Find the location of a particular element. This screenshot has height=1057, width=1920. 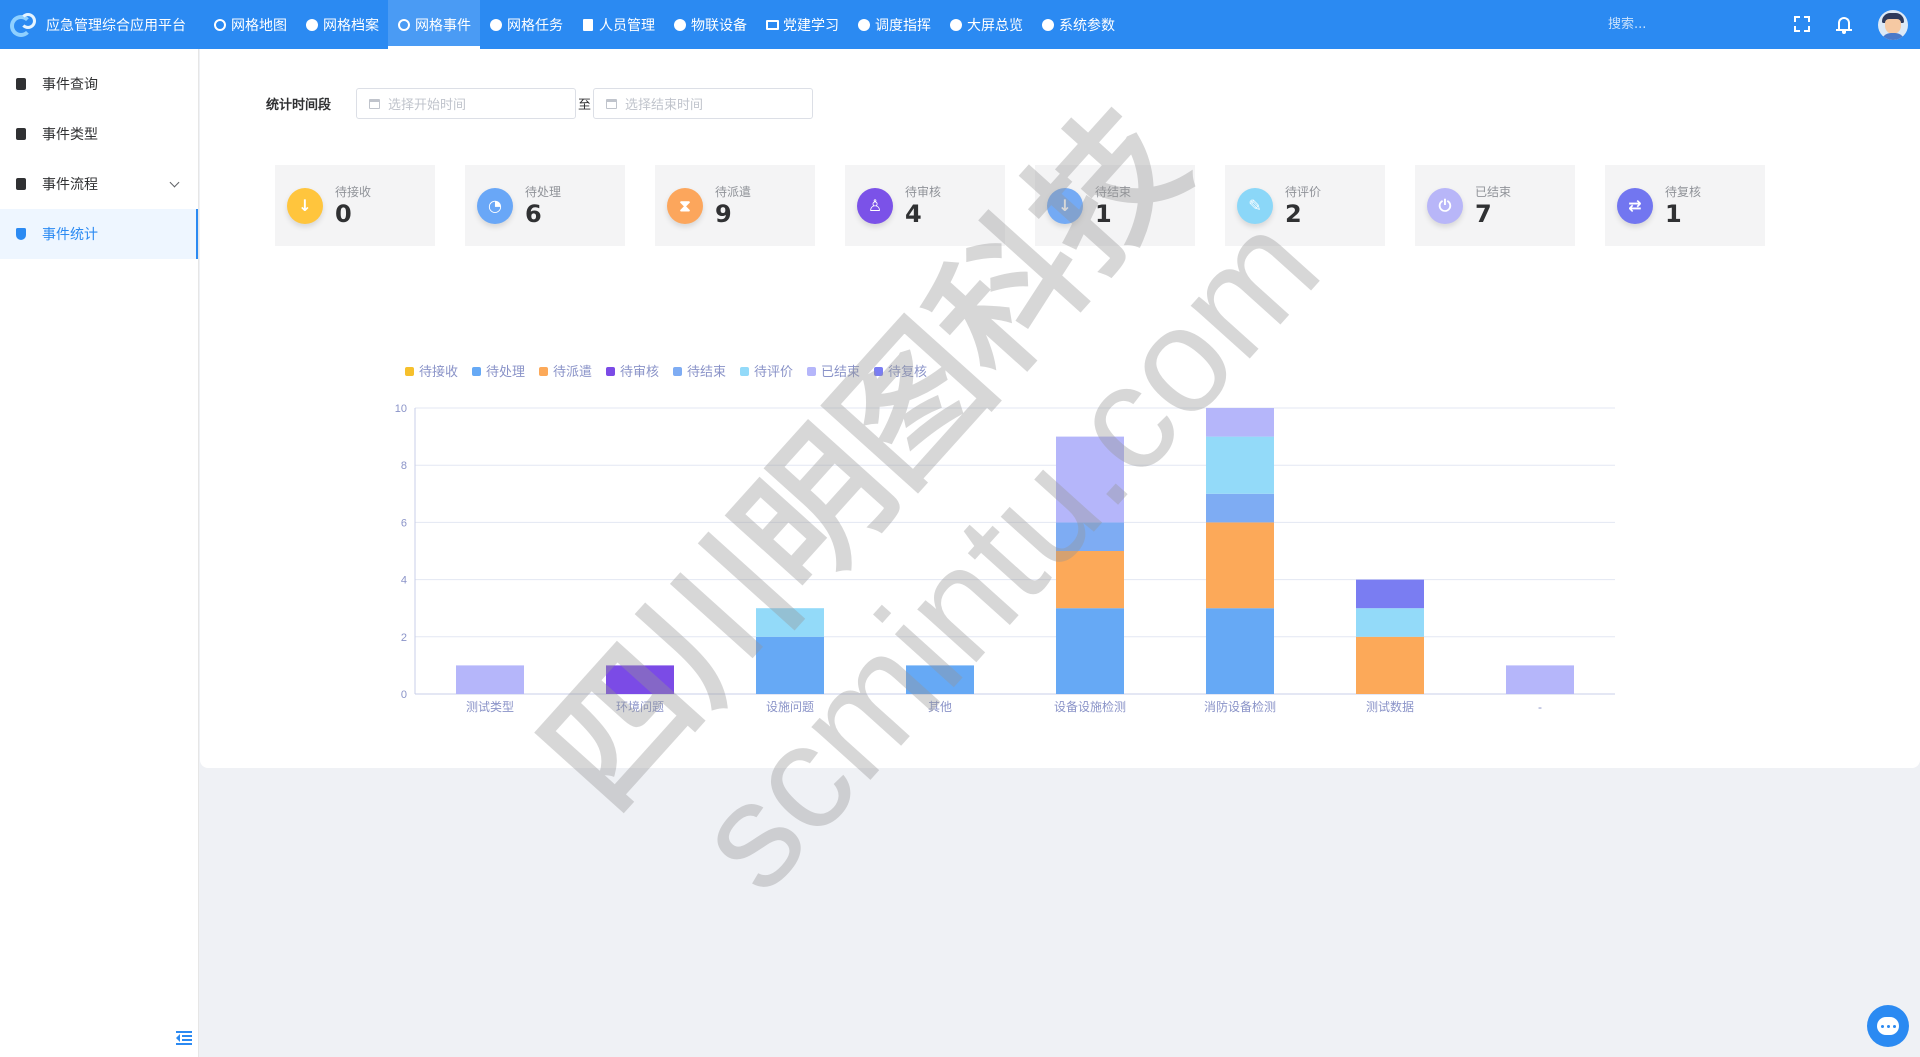

book-icon is located at coordinates (772, 25).